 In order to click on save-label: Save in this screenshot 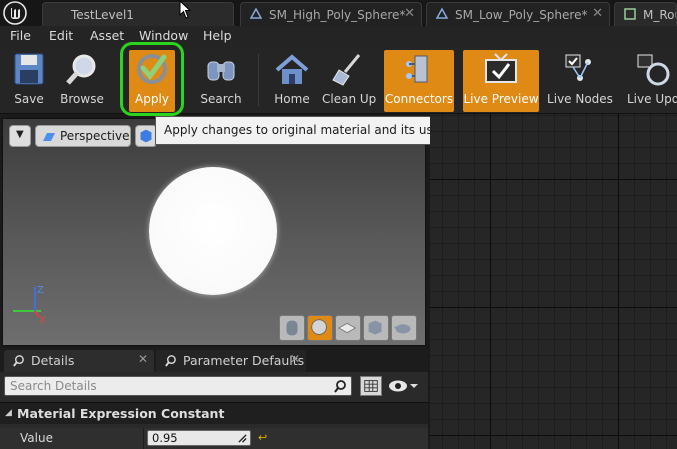, I will do `click(29, 99)`.